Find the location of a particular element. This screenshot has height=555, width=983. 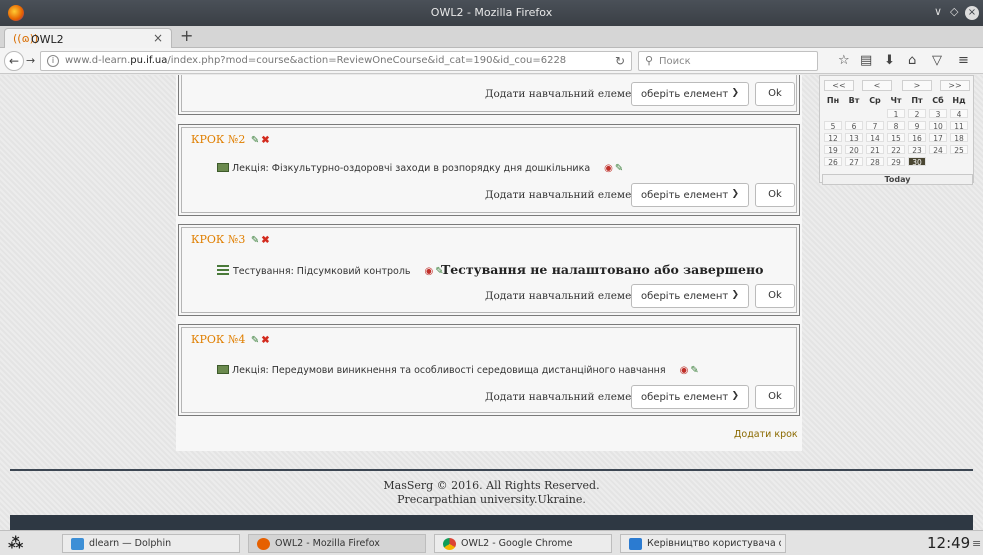

document-icon is located at coordinates (635, 544).